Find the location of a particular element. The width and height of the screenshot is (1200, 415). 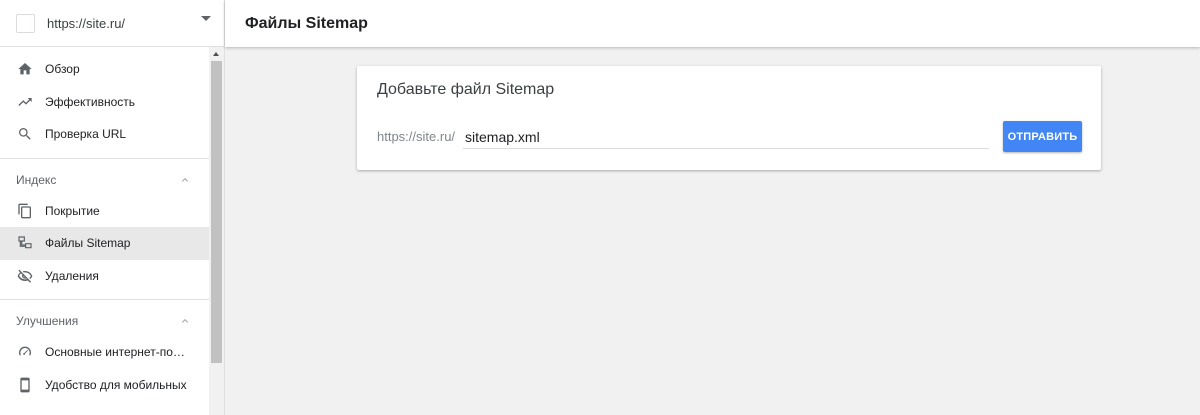

sidebar-item-url-inspection: Проверка URL is located at coordinates (104, 134).